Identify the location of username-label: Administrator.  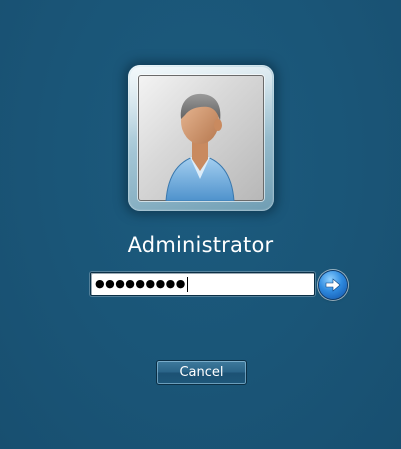
(200, 245).